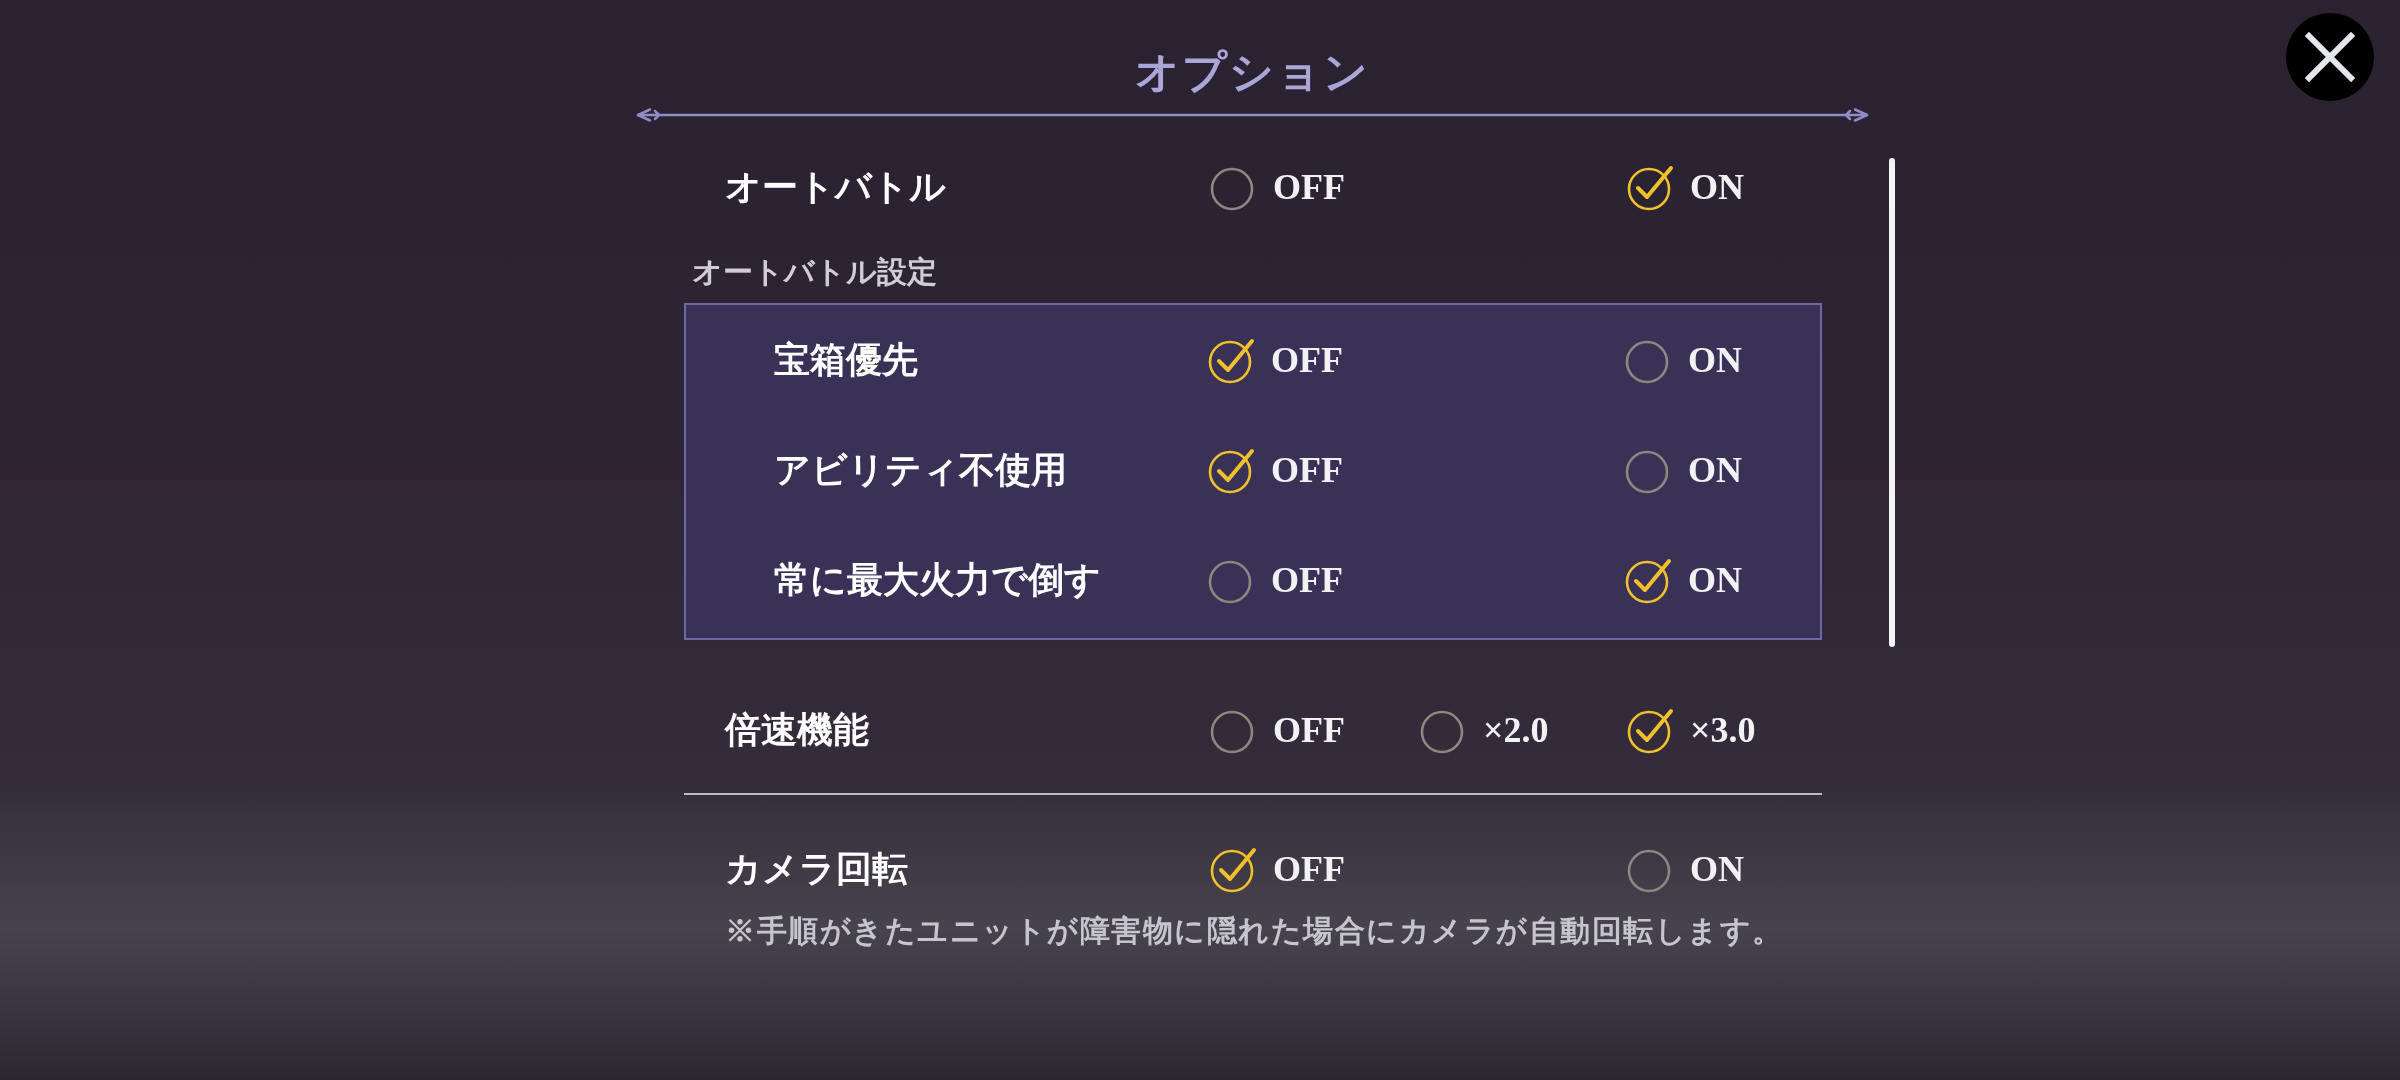 The image size is (2400, 1080). Describe the element at coordinates (2330, 57) in the screenshot. I see `close-icon` at that location.